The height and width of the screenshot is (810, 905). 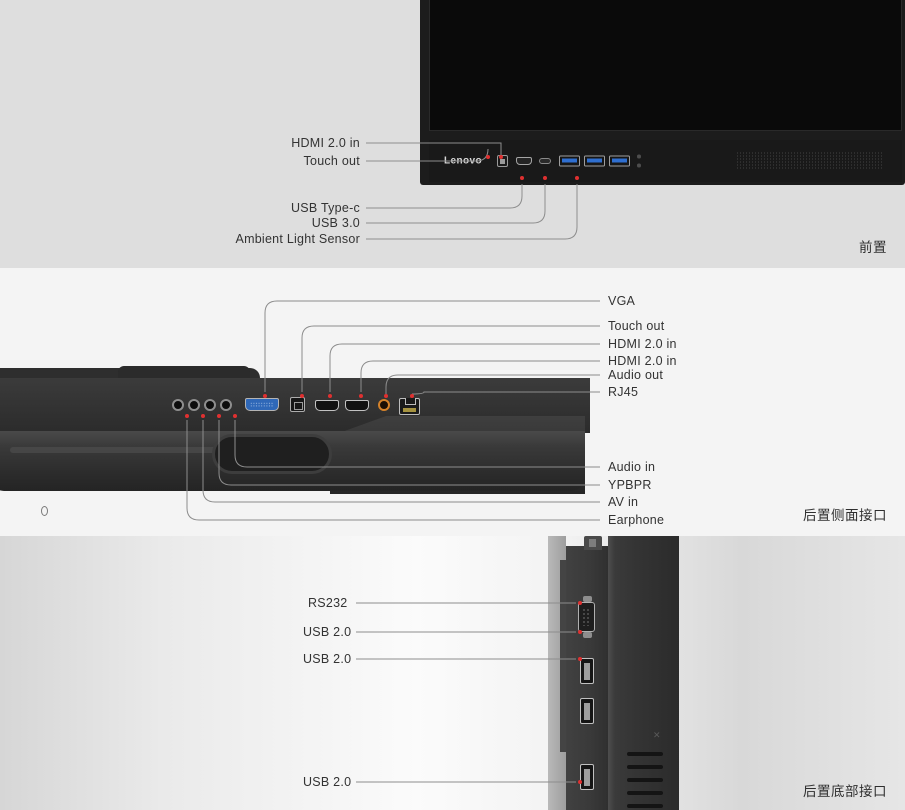 What do you see at coordinates (636, 519) in the screenshot?
I see `label-rear-earphone: Earphone` at bounding box center [636, 519].